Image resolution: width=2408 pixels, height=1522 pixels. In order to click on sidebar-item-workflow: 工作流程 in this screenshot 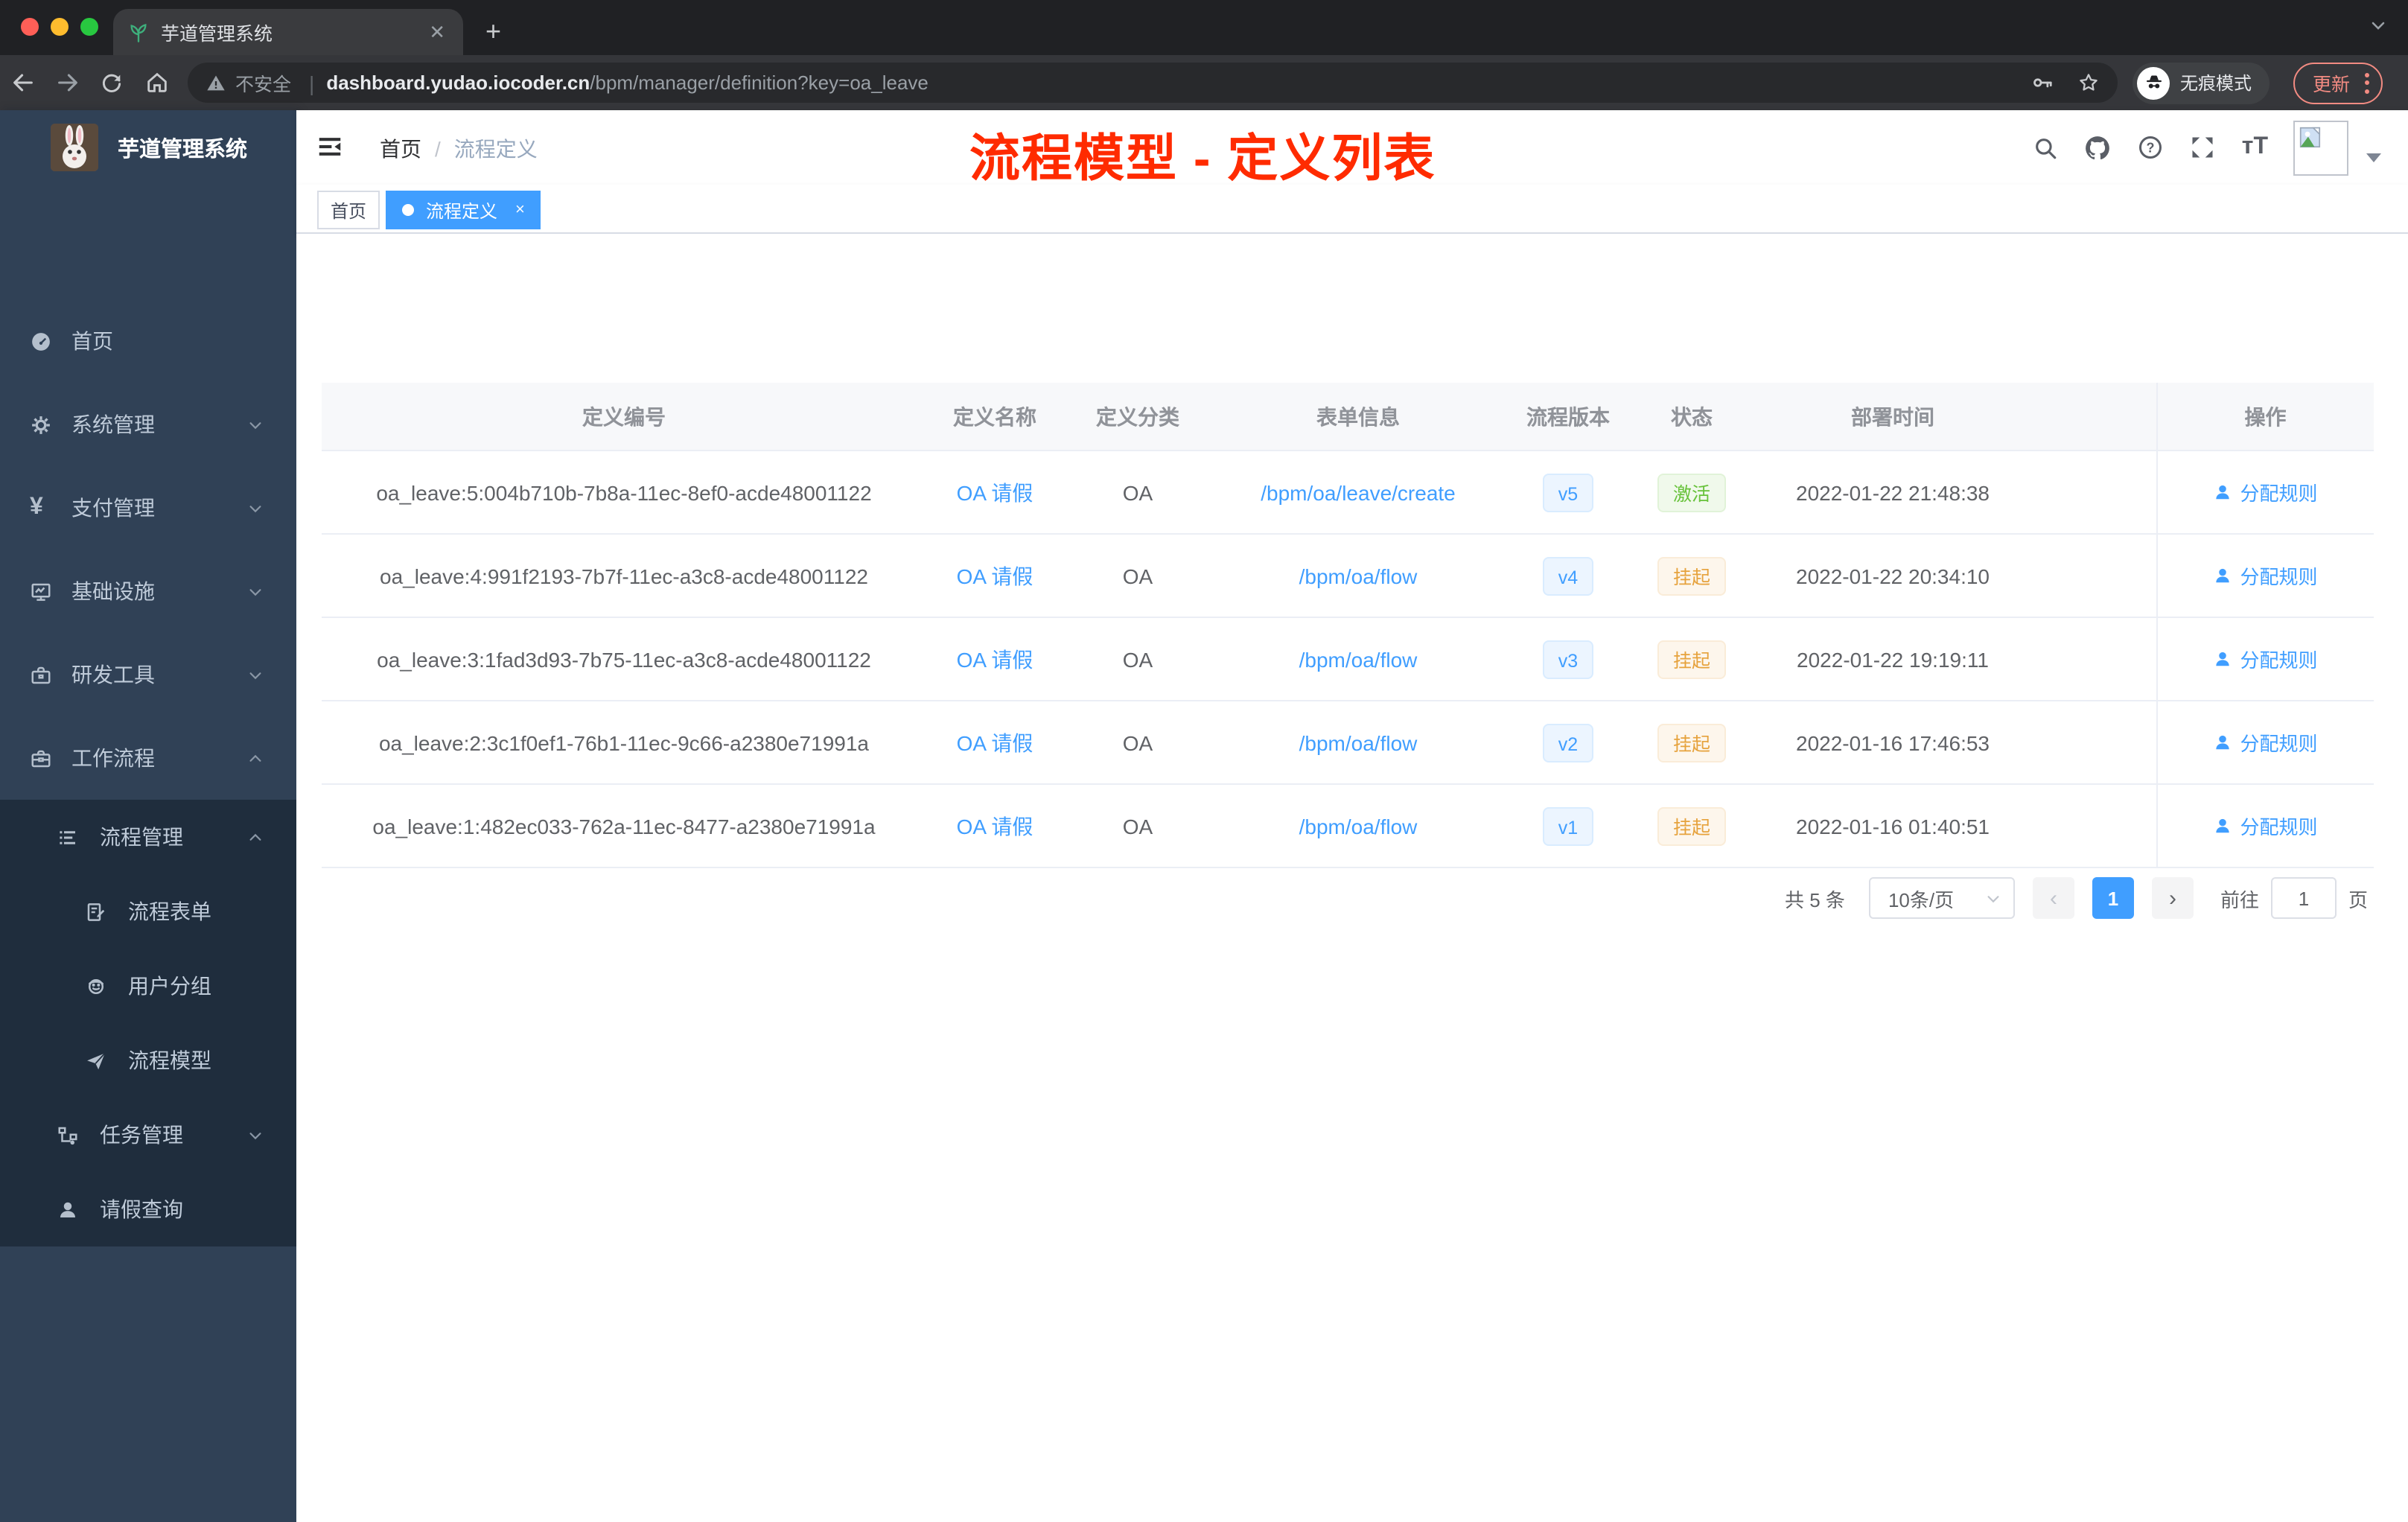, I will do `click(148, 758)`.